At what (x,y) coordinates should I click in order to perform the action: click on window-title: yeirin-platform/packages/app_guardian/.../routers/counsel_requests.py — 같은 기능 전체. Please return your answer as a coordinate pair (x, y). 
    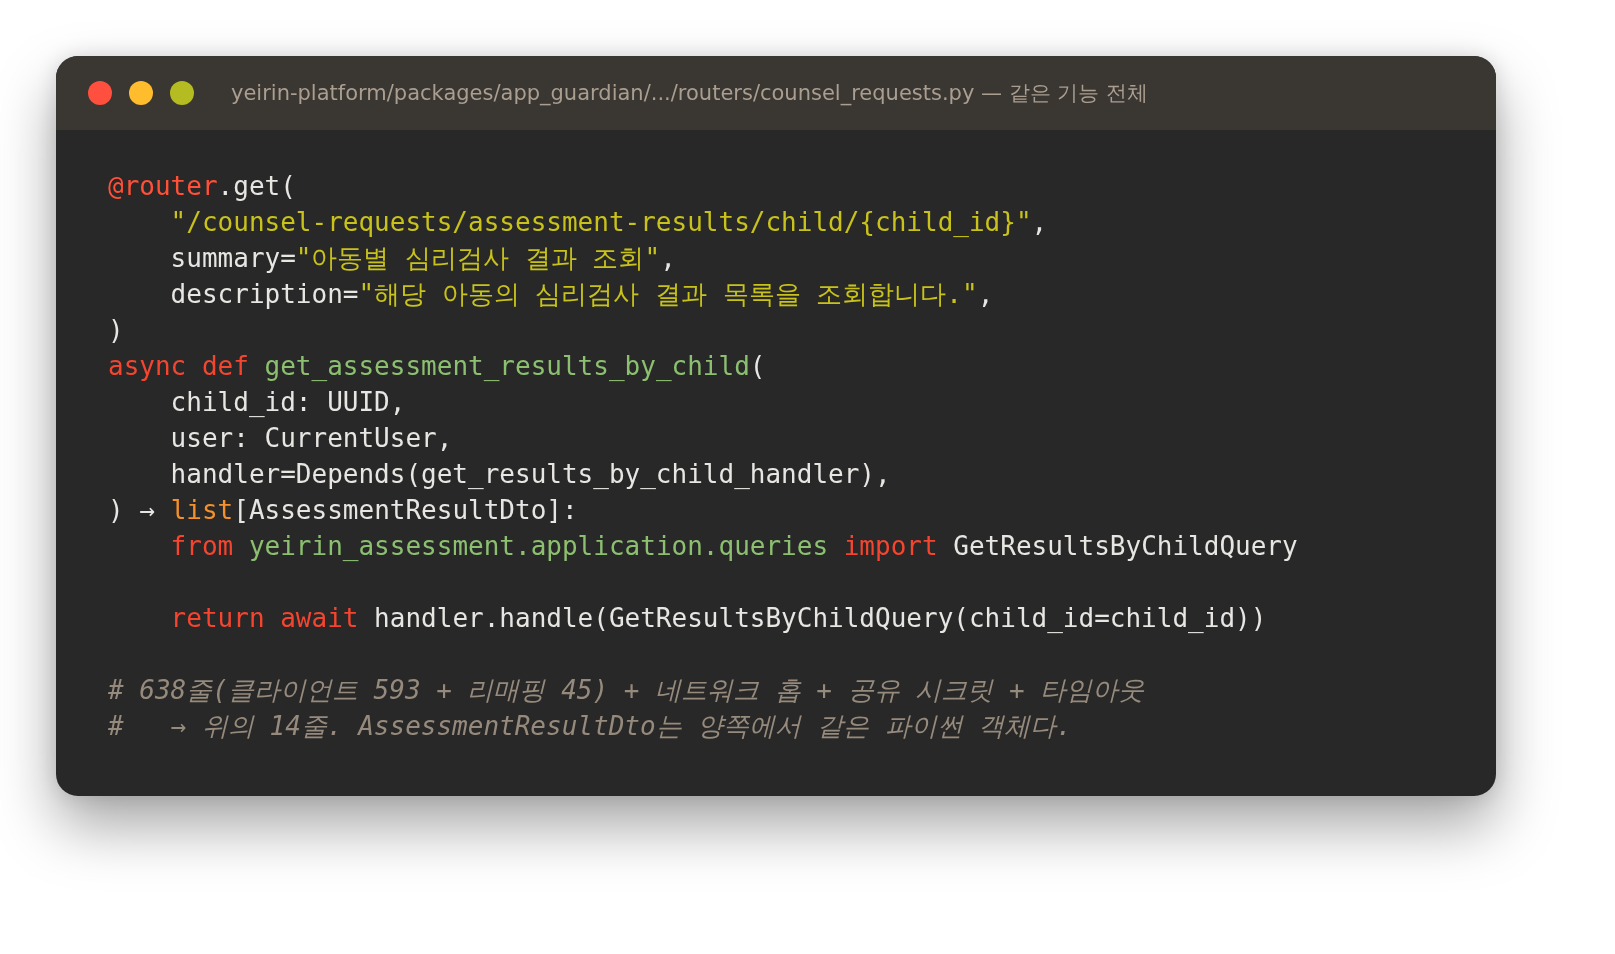
    Looking at the image, I should click on (690, 93).